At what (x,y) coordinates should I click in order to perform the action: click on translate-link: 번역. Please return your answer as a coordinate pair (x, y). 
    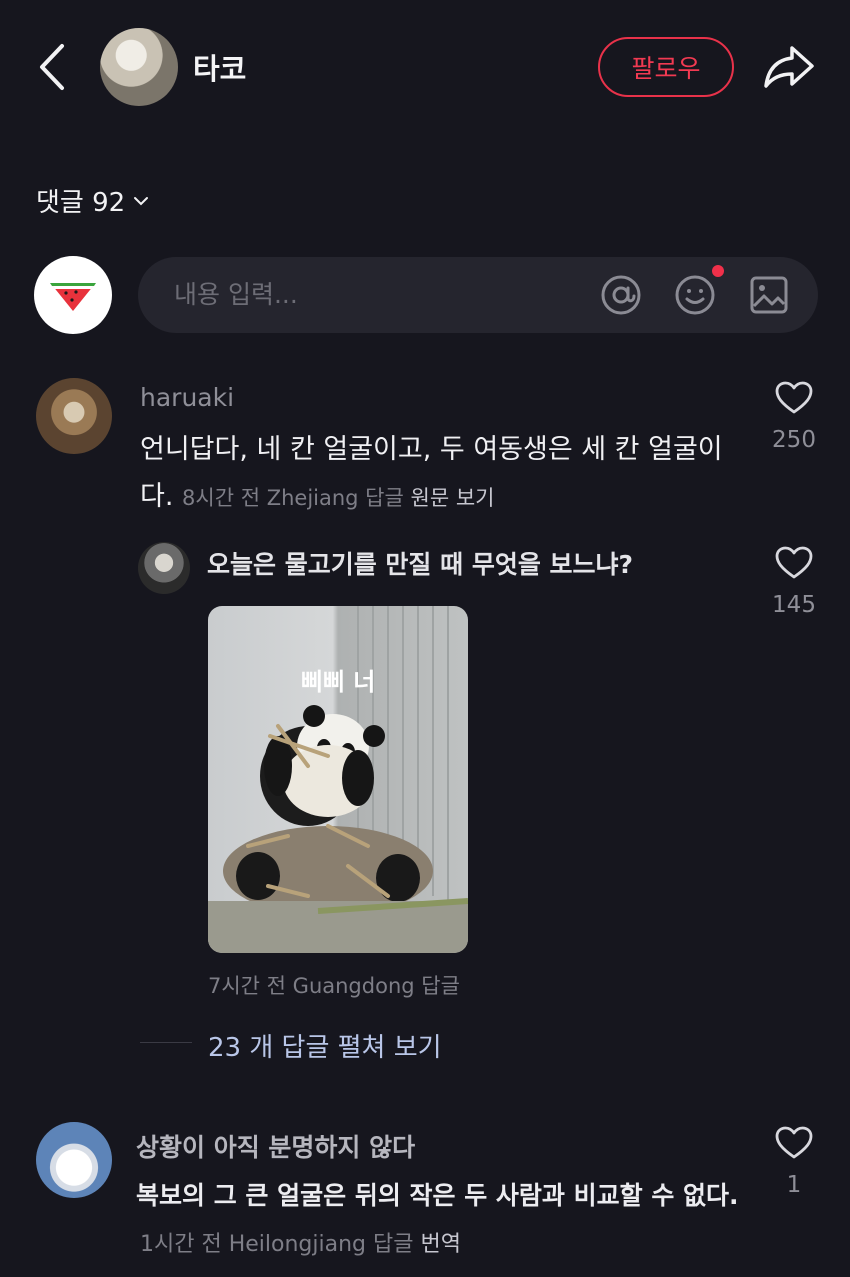
    Looking at the image, I should click on (440, 1244).